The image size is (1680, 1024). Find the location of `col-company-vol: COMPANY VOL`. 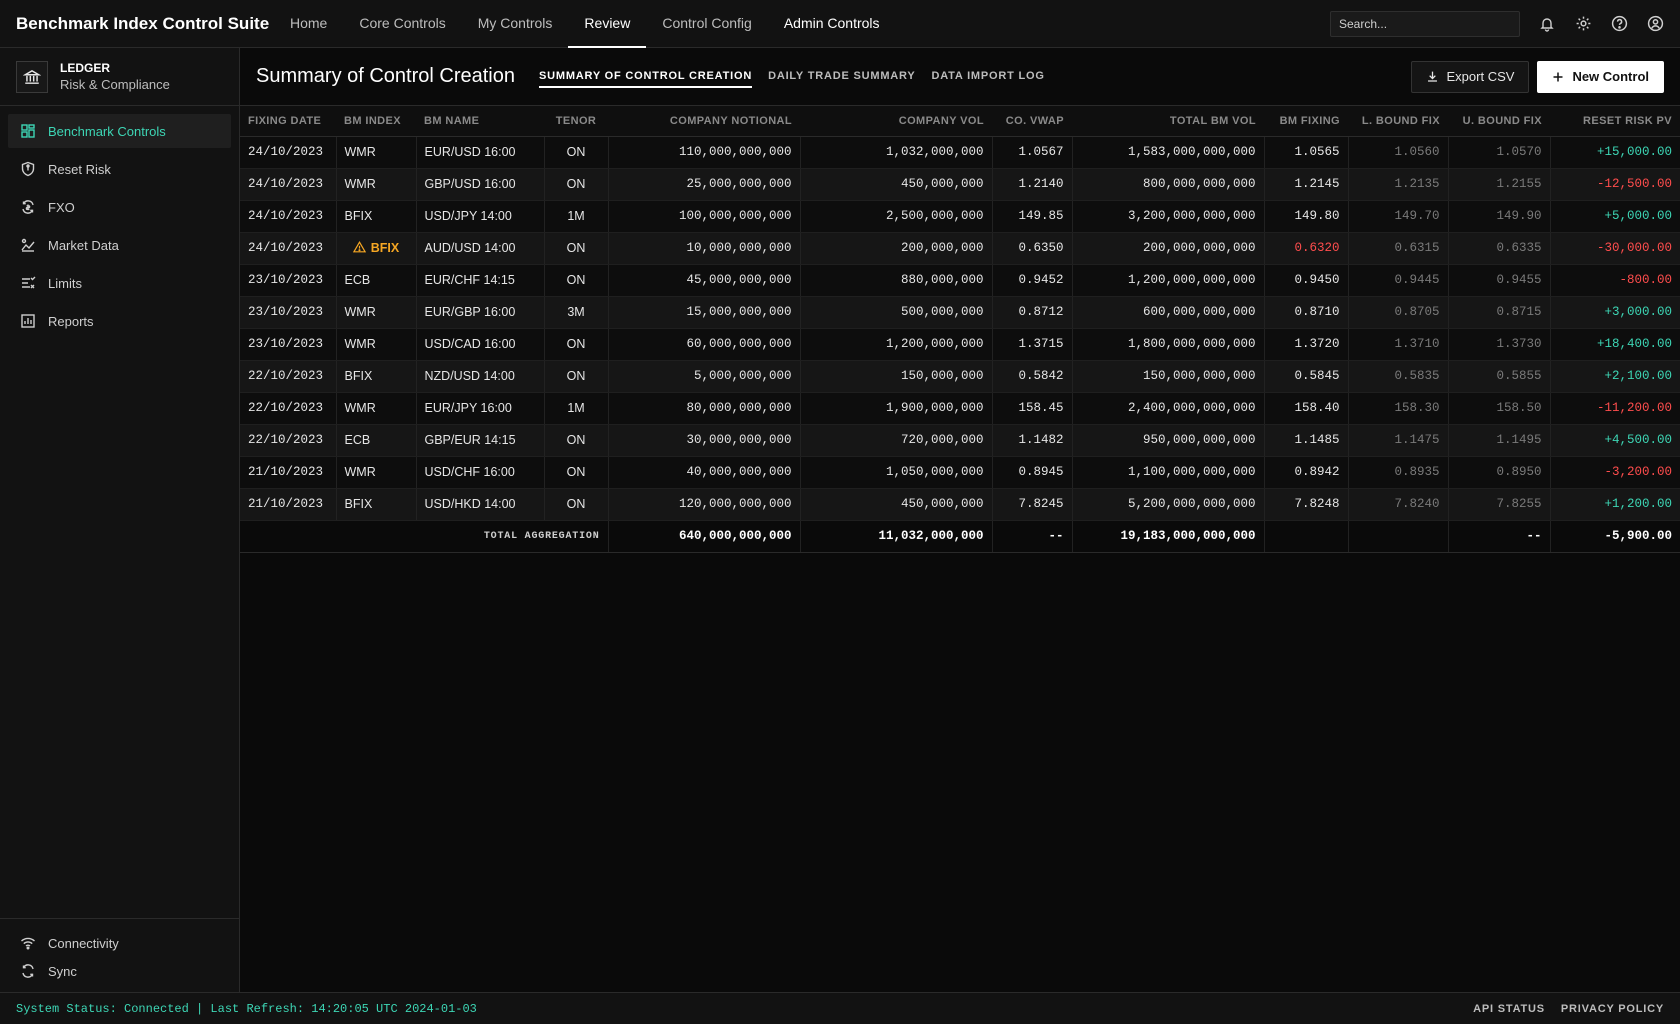

col-company-vol: COMPANY VOL is located at coordinates (896, 121).